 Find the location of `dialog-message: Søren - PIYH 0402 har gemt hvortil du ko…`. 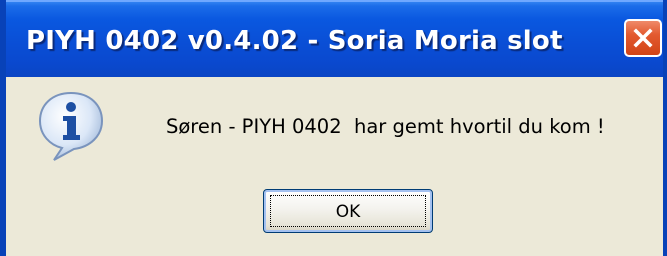

dialog-message: Søren - PIYH 0402 har gemt hvortil du ko… is located at coordinates (385, 126).